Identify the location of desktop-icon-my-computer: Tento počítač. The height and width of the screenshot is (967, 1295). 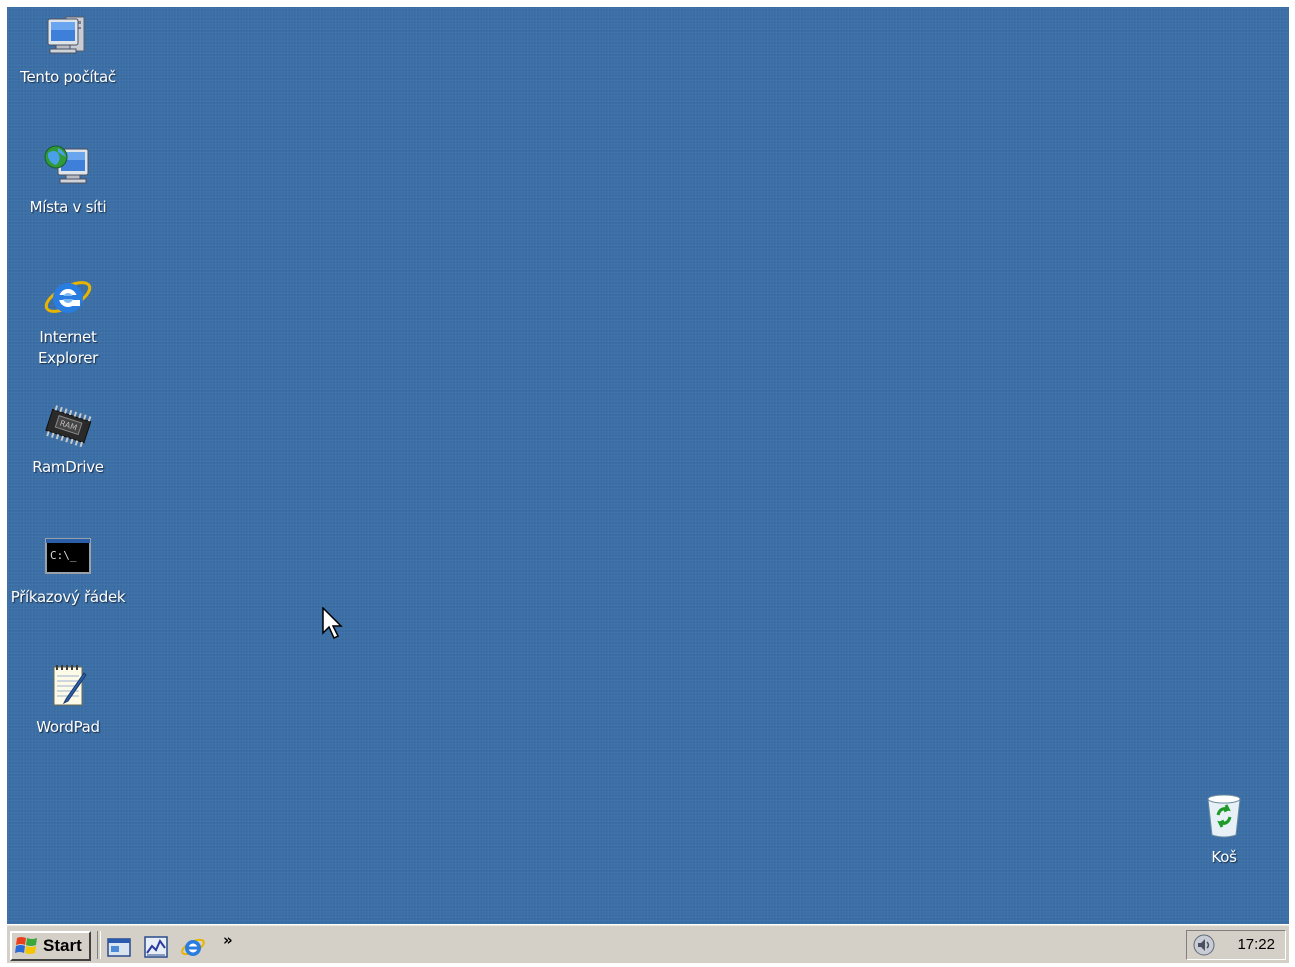
(70, 48).